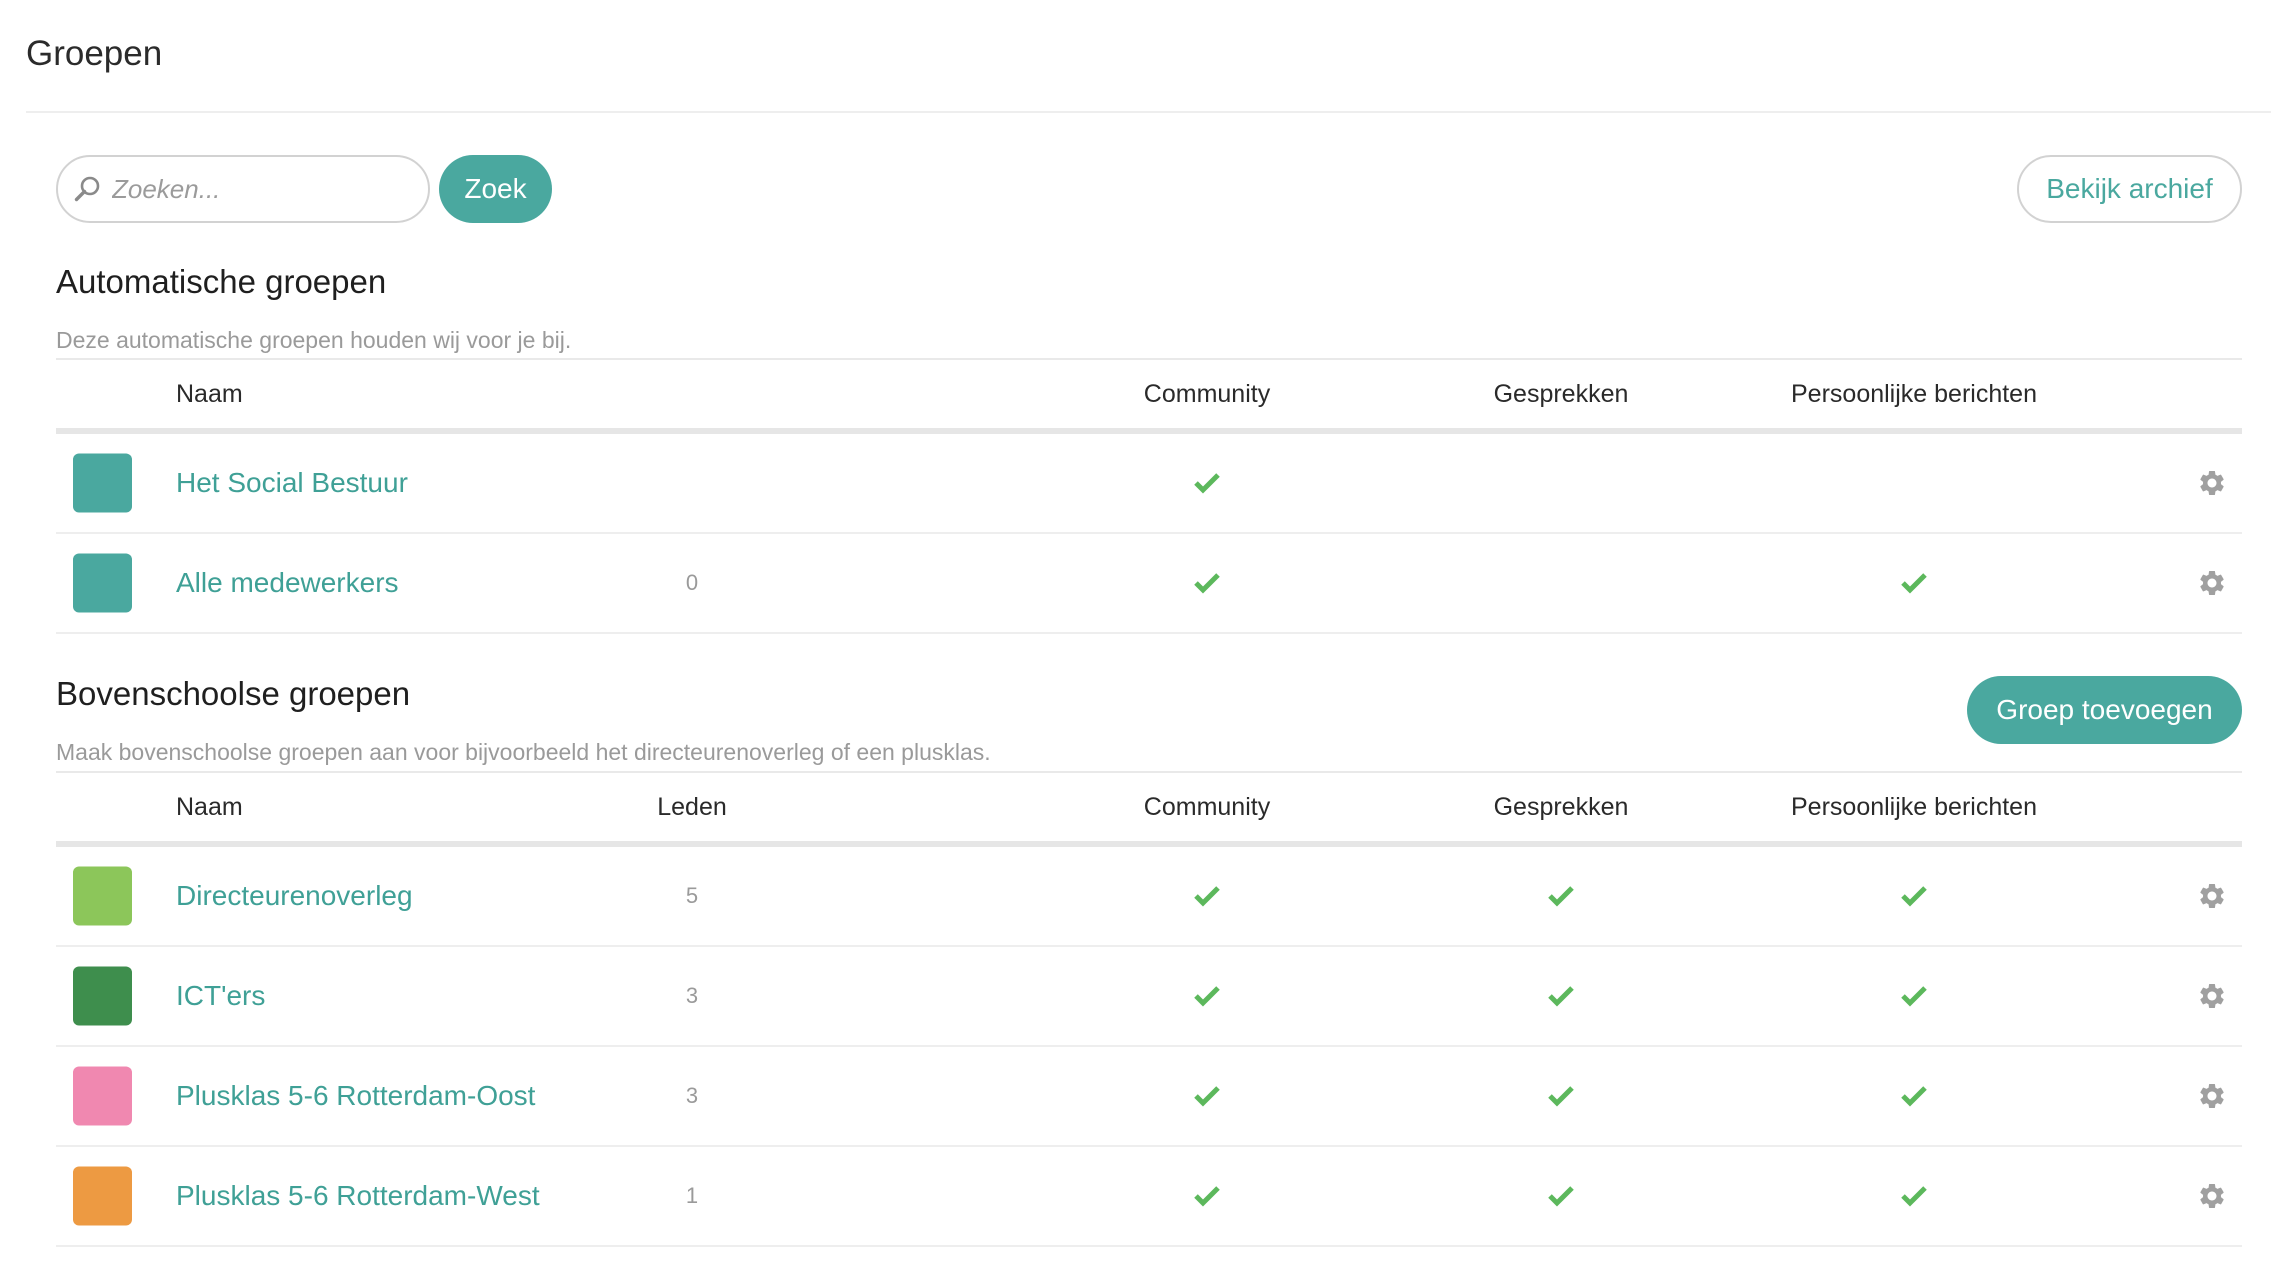  What do you see at coordinates (692, 582) in the screenshot?
I see `member-count: 0` at bounding box center [692, 582].